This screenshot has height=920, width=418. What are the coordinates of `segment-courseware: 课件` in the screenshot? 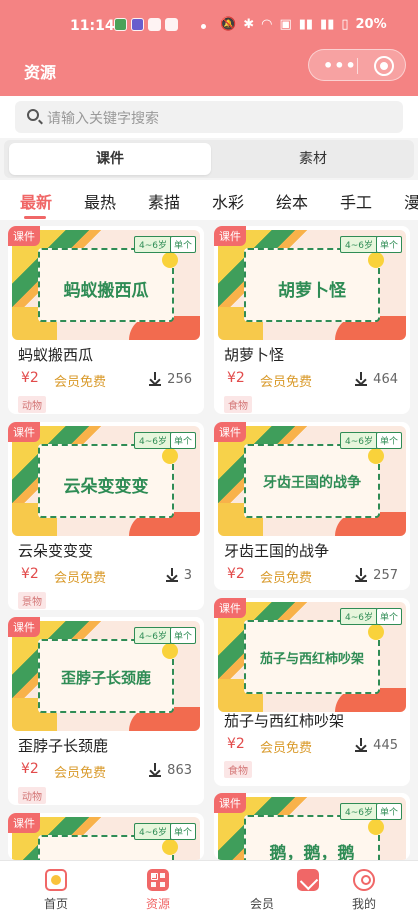 It's located at (110, 159).